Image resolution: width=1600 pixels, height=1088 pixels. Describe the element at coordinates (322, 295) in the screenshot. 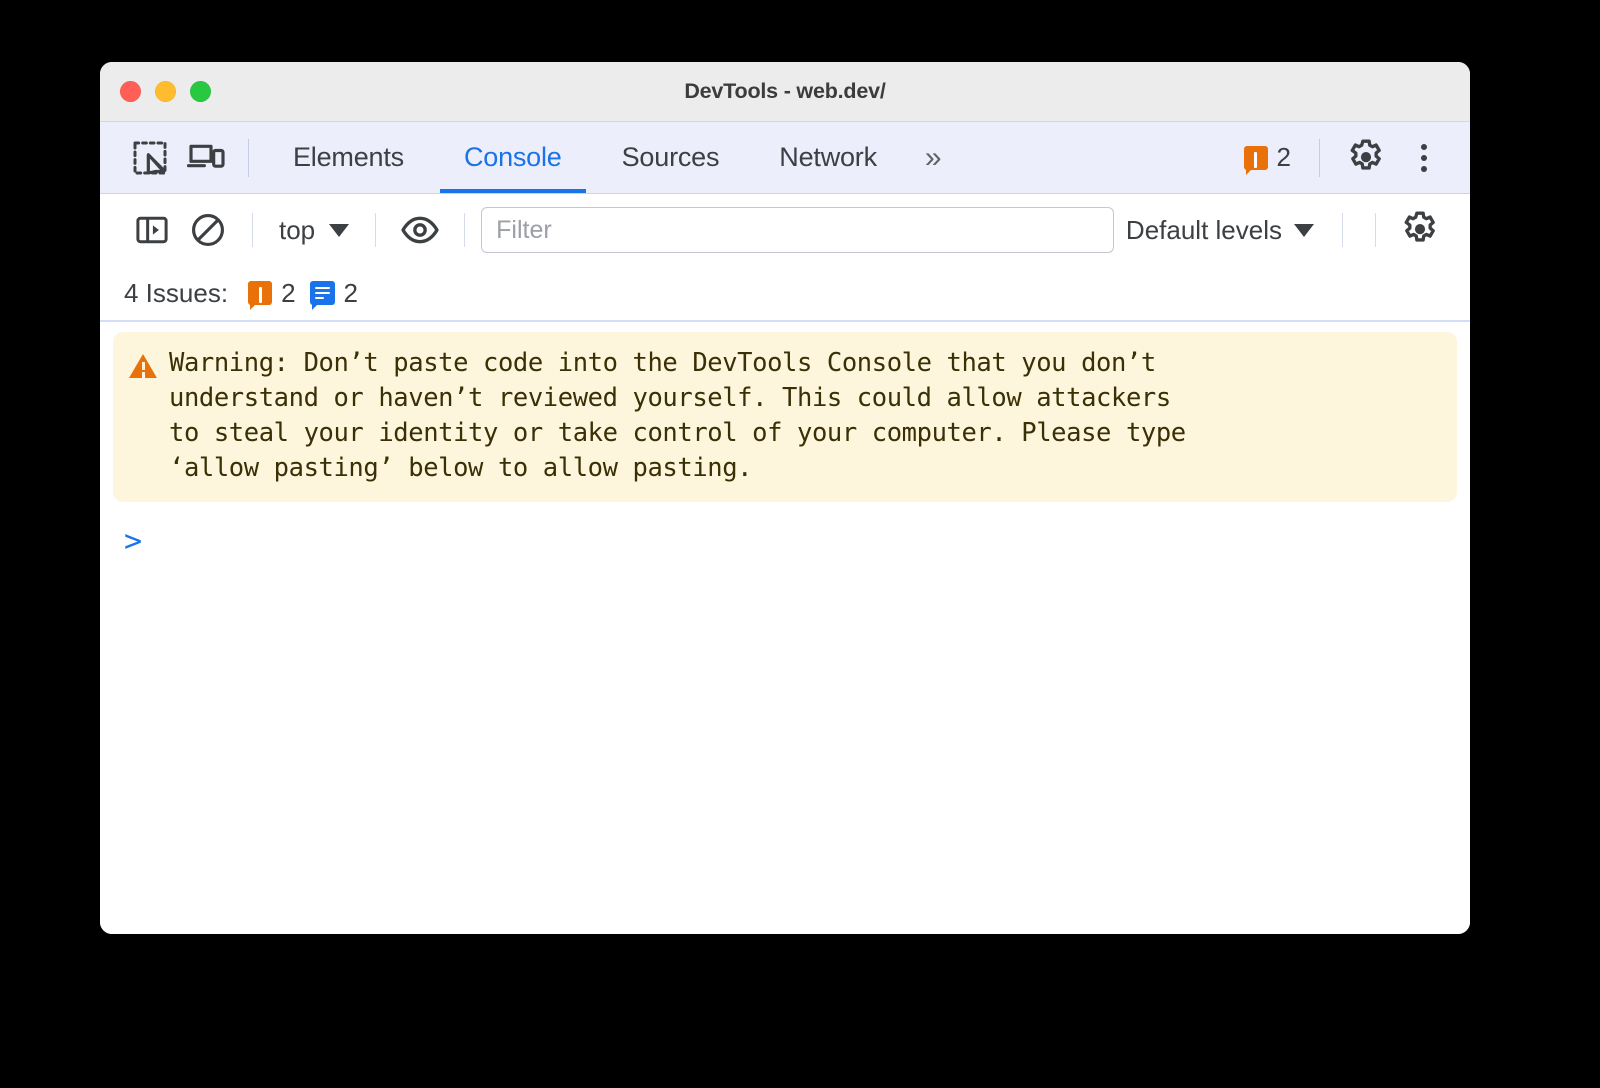

I see `info-badge-icon` at that location.